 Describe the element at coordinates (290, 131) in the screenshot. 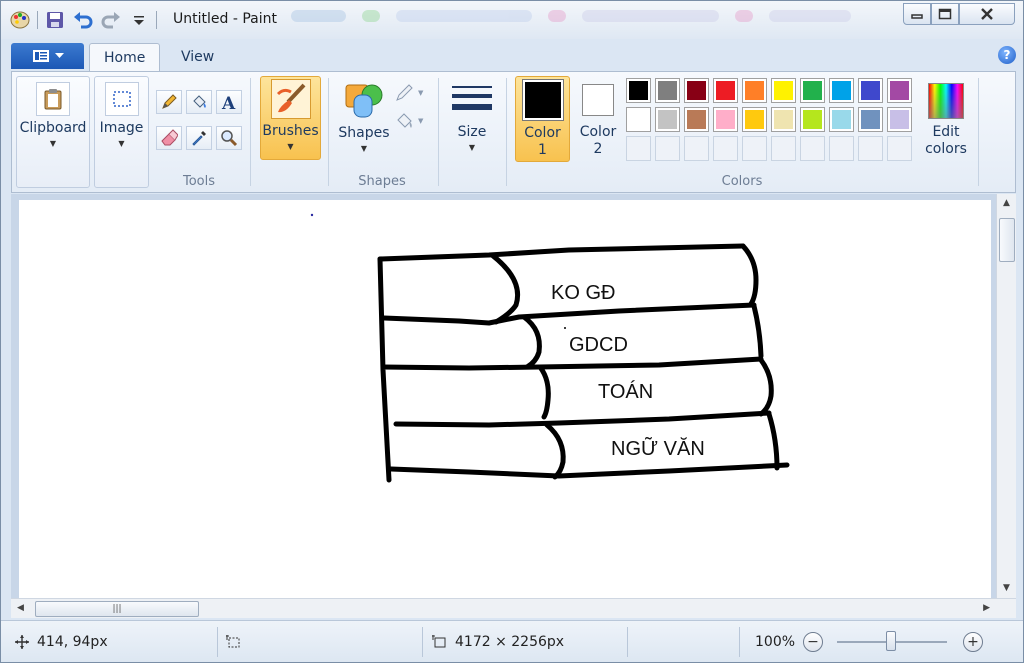

I see `brushes-label: Brushes` at that location.